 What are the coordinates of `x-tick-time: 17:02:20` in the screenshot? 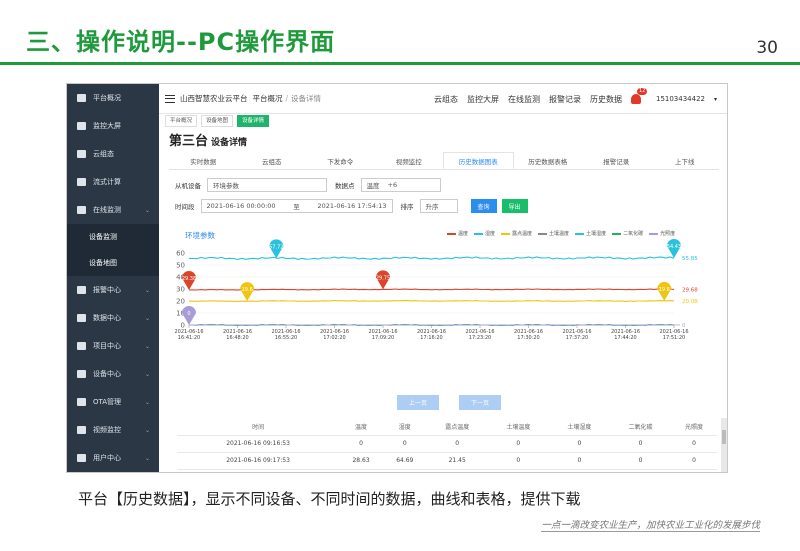 It's located at (334, 338).